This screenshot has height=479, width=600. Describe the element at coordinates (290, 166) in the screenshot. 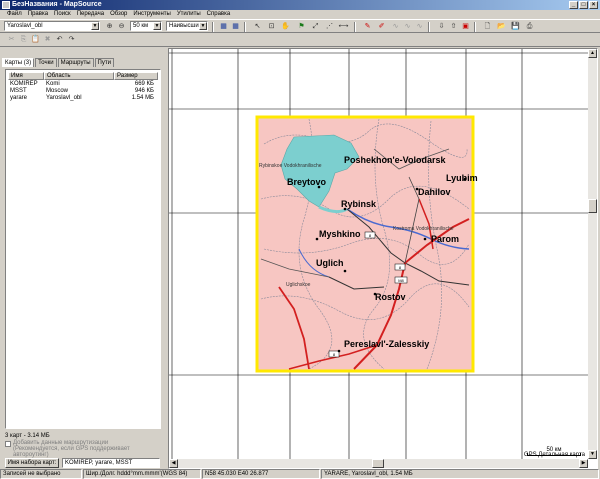

I see `water-label: Rybinskoe Vodokhranilische` at that location.